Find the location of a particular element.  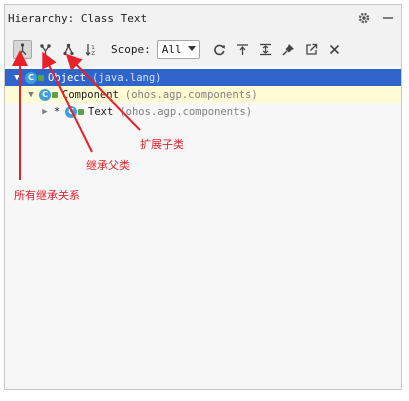

hierarchy-toolbar: 1Z Scope: All is located at coordinates (203, 49).